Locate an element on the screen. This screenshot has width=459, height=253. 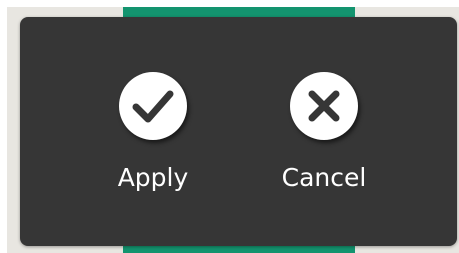
apply-icon-circle is located at coordinates (153, 106).